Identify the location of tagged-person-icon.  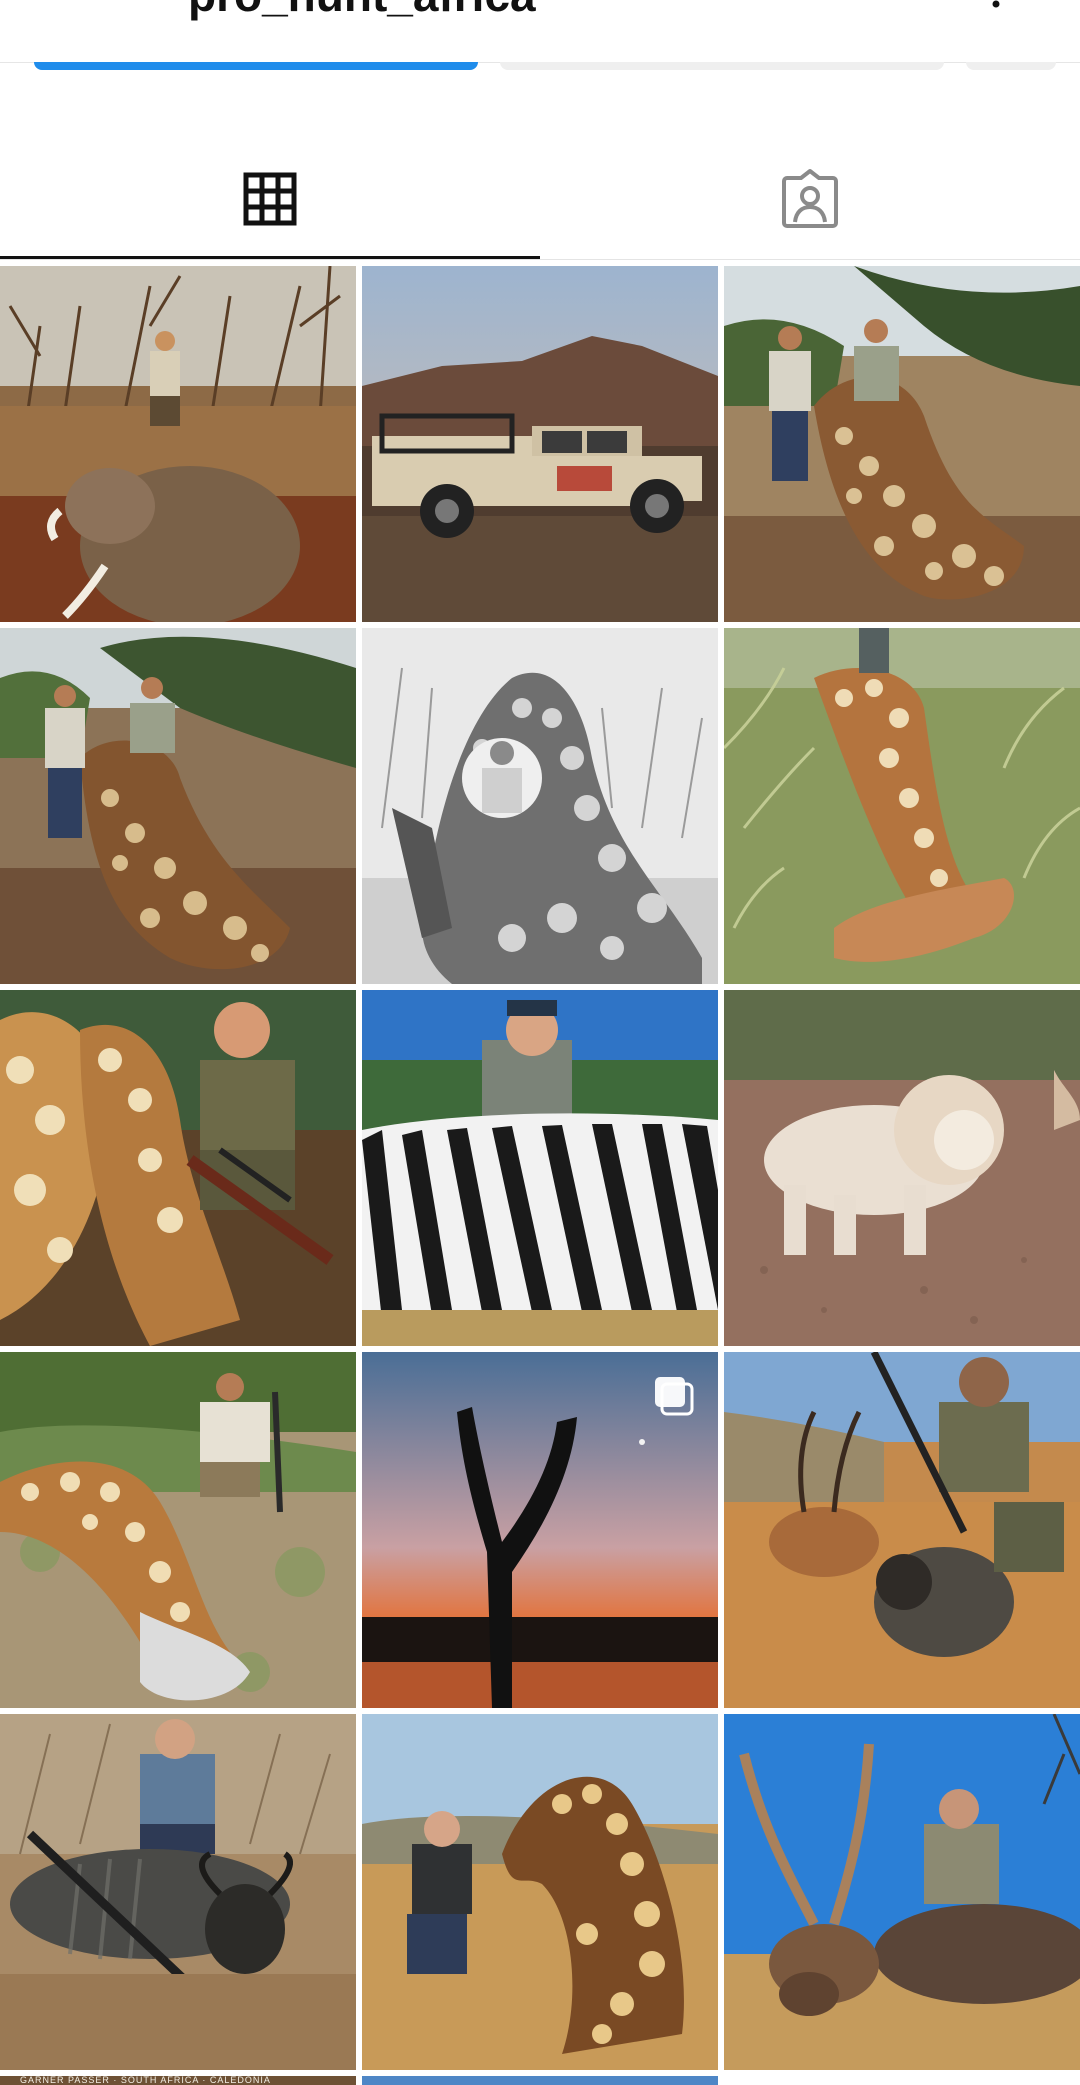
(810, 198).